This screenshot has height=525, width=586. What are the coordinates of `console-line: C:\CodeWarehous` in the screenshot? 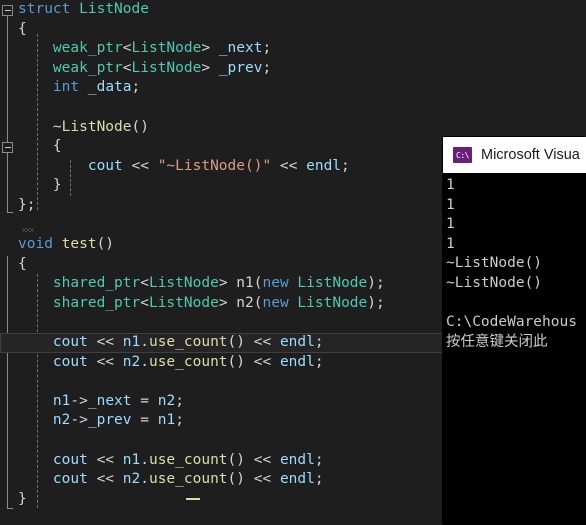 It's located at (511, 322).